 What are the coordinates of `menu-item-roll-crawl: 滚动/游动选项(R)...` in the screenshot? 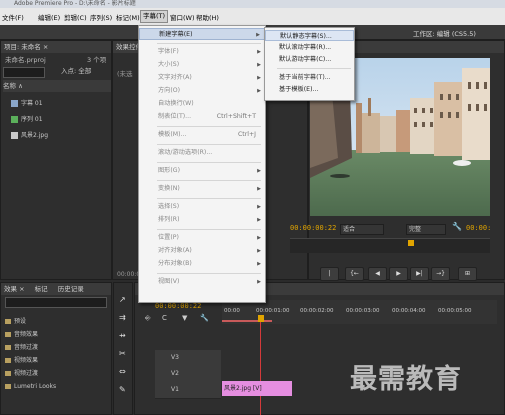 It's located at (202, 153).